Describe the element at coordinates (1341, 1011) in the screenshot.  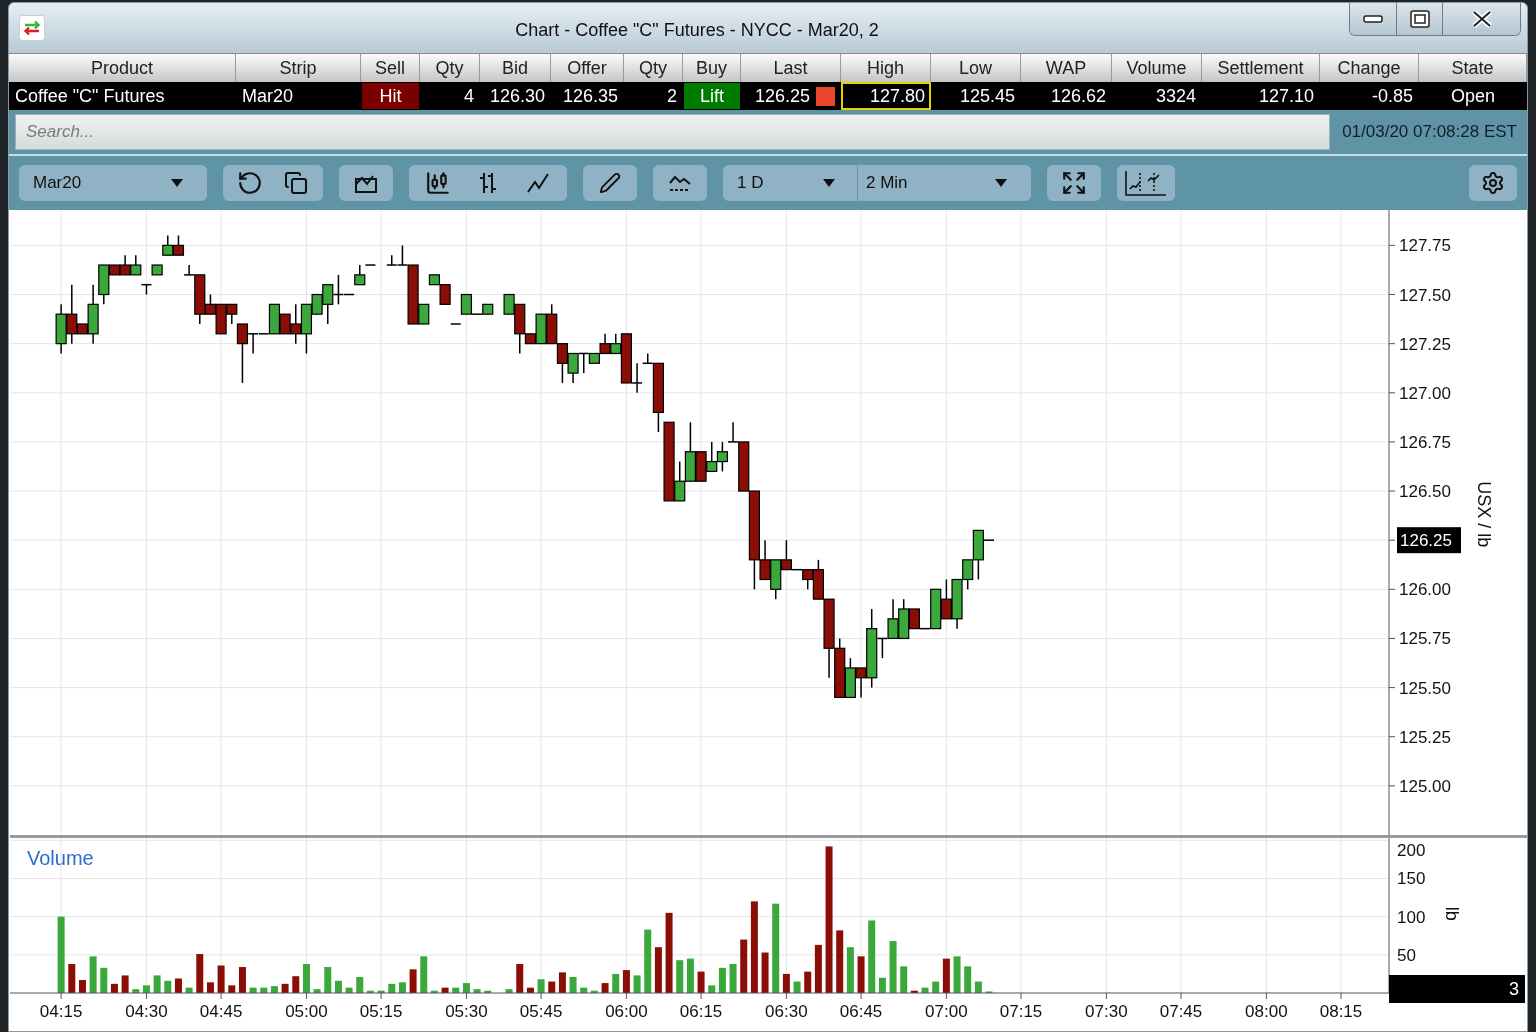
I see `axis-label: 08:15` at that location.